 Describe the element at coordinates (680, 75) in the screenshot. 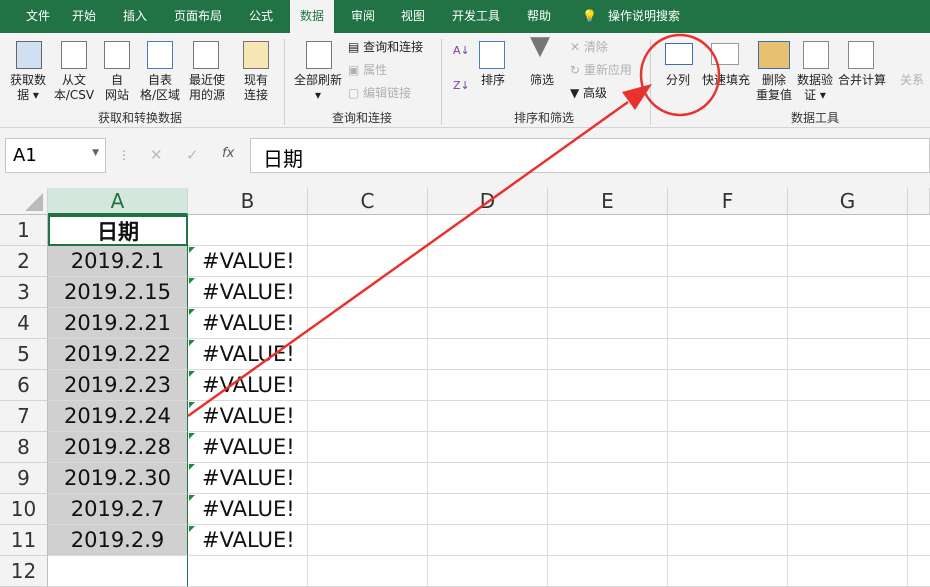

I see `highlight-circle` at that location.